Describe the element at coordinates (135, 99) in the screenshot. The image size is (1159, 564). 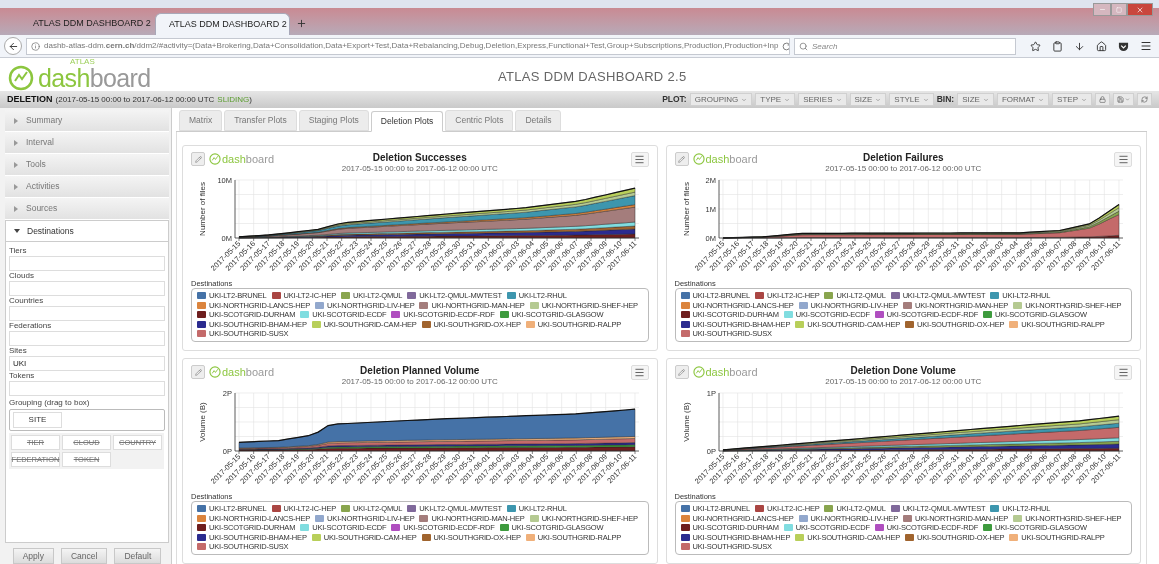
I see `period-range: (2017-05-15 00:00 to 2017-06-12 00:00 UTC` at that location.